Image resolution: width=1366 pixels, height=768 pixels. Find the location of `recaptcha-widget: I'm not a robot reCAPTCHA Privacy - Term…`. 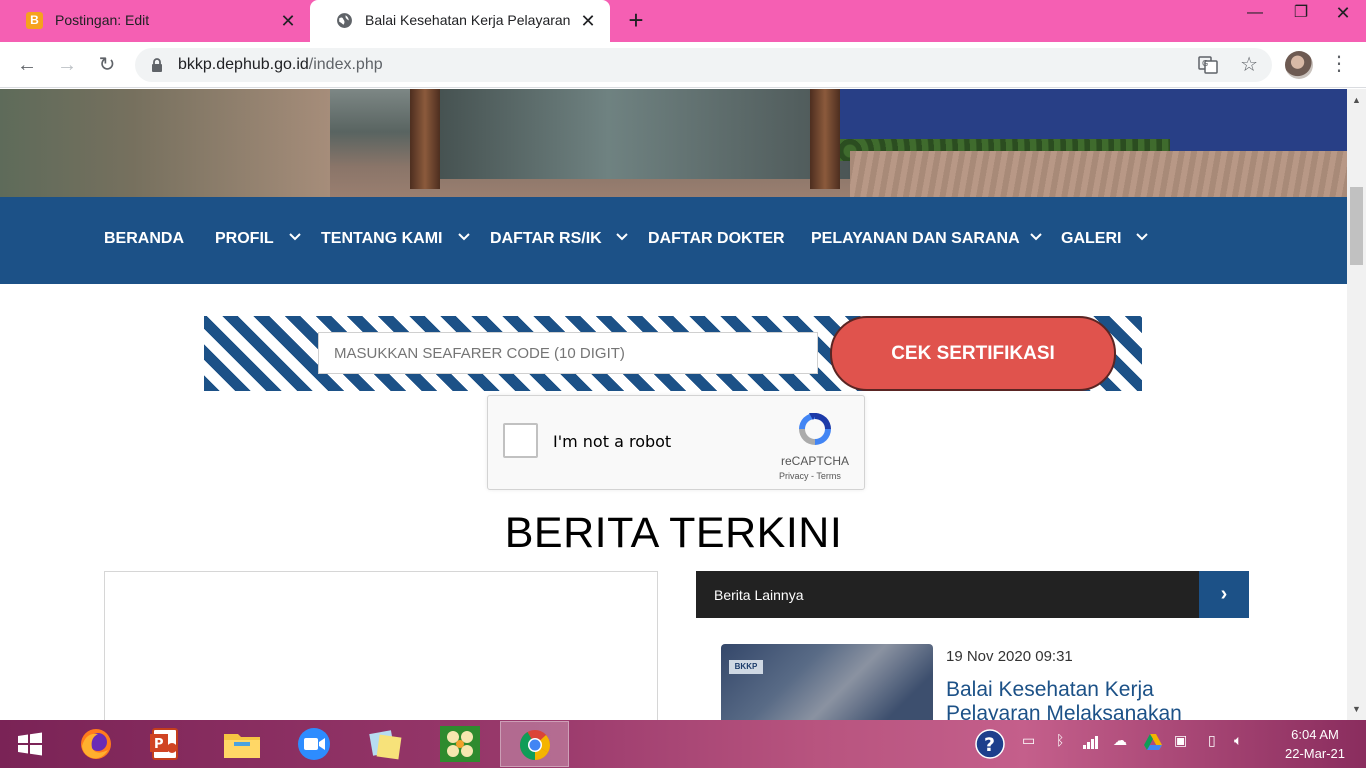

recaptcha-widget: I'm not a robot reCAPTCHA Privacy - Term… is located at coordinates (676, 442).